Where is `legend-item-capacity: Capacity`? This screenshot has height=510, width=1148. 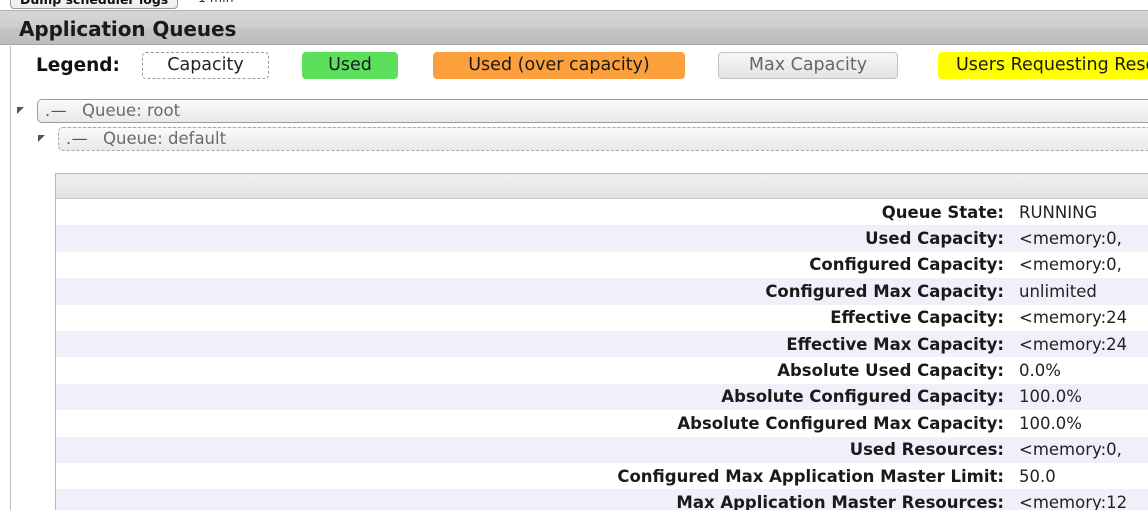 legend-item-capacity: Capacity is located at coordinates (205, 65).